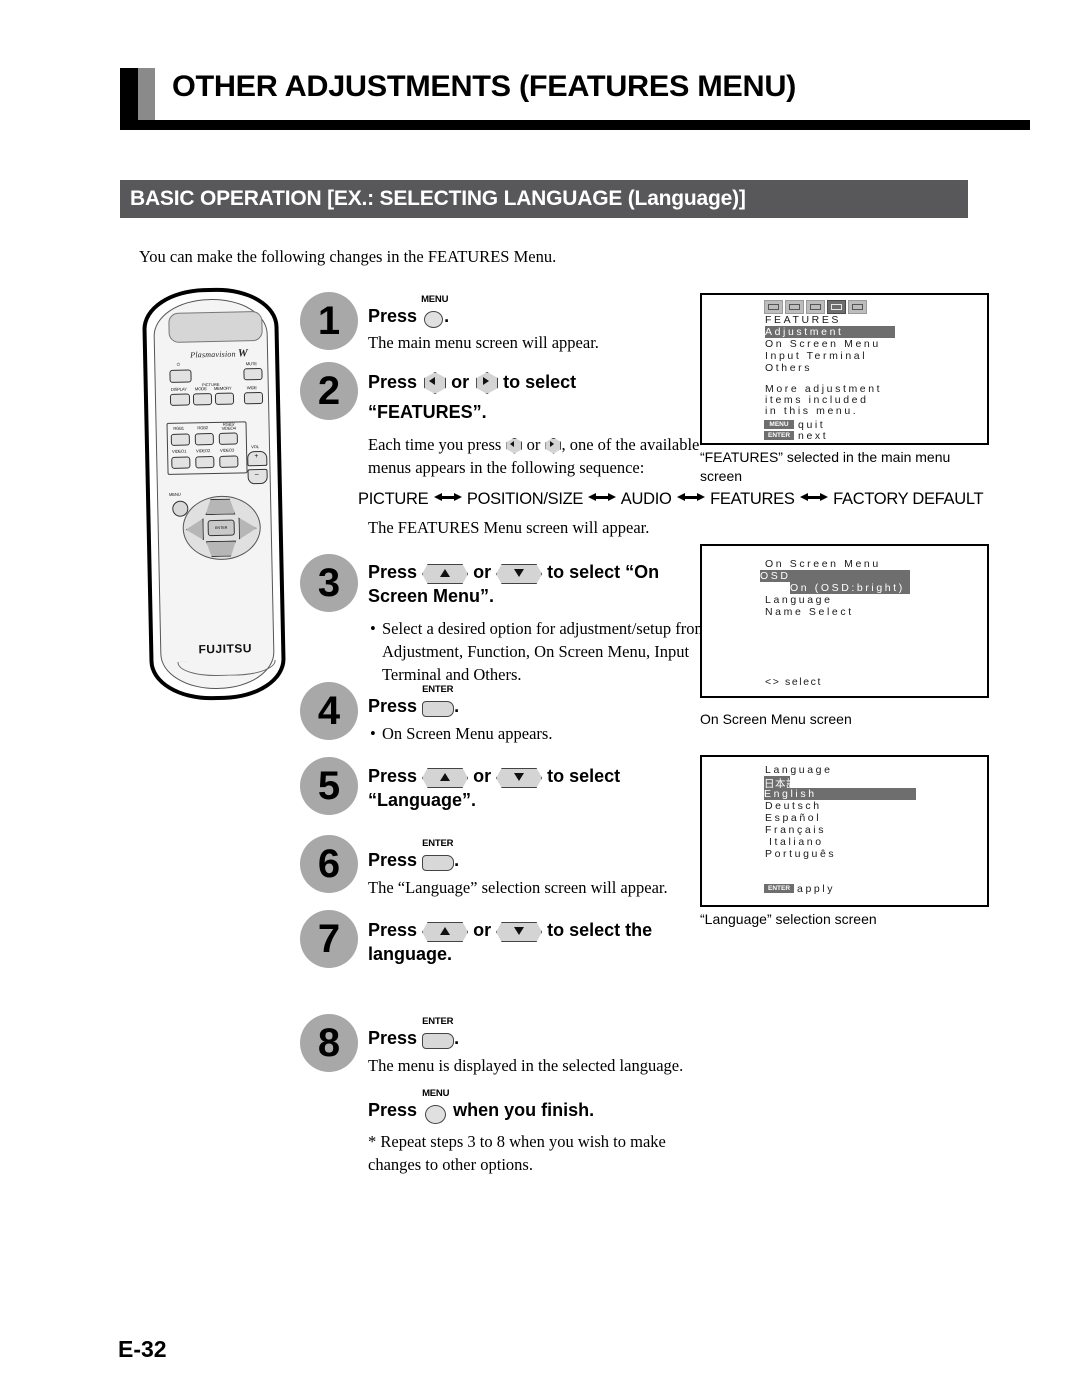  I want to click on osd-features-item-on-screen-menu: On Screen Menu, so click(823, 344).